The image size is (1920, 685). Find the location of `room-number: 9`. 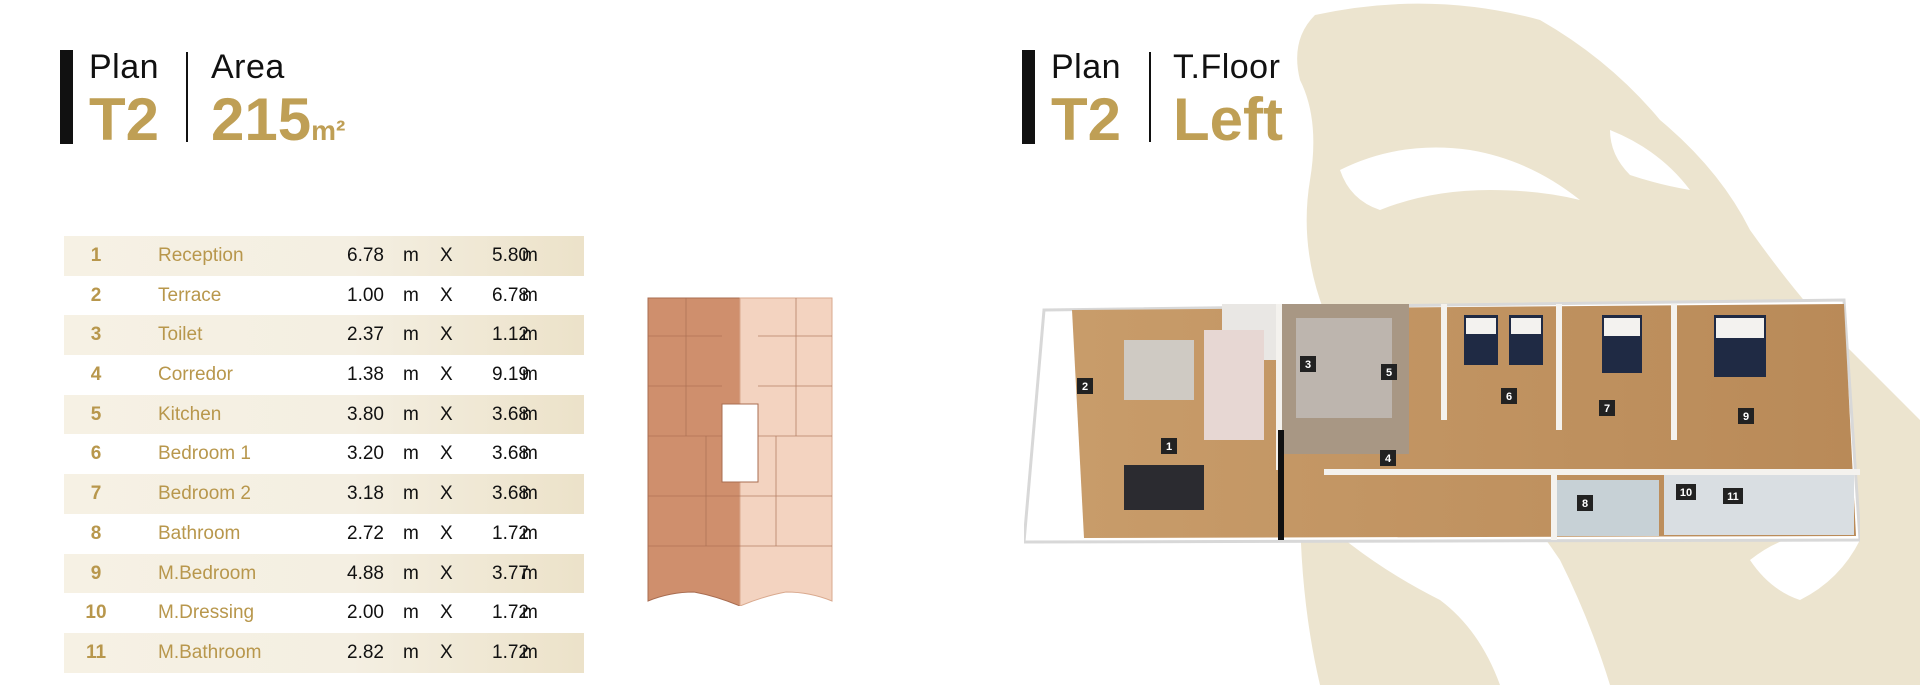

room-number: 9 is located at coordinates (96, 573).